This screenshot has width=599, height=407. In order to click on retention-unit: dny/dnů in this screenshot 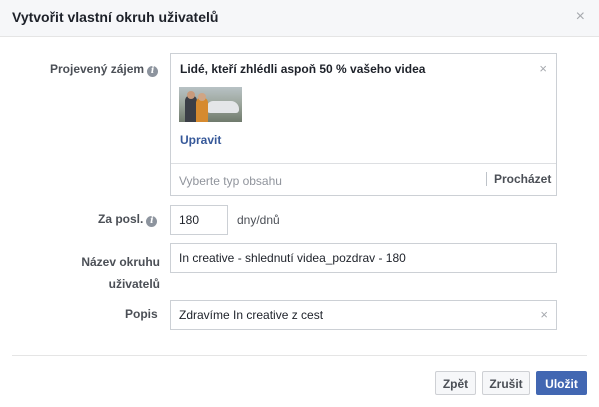, I will do `click(258, 220)`.